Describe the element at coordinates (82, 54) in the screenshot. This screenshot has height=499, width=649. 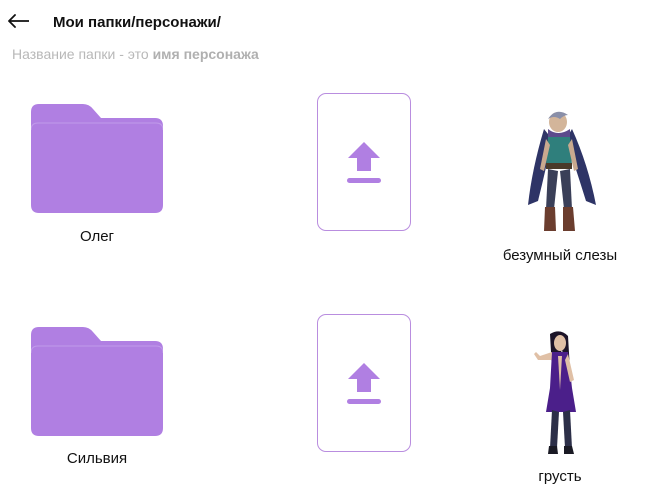
I see `folder-hint-prefix: Название папки - это` at that location.